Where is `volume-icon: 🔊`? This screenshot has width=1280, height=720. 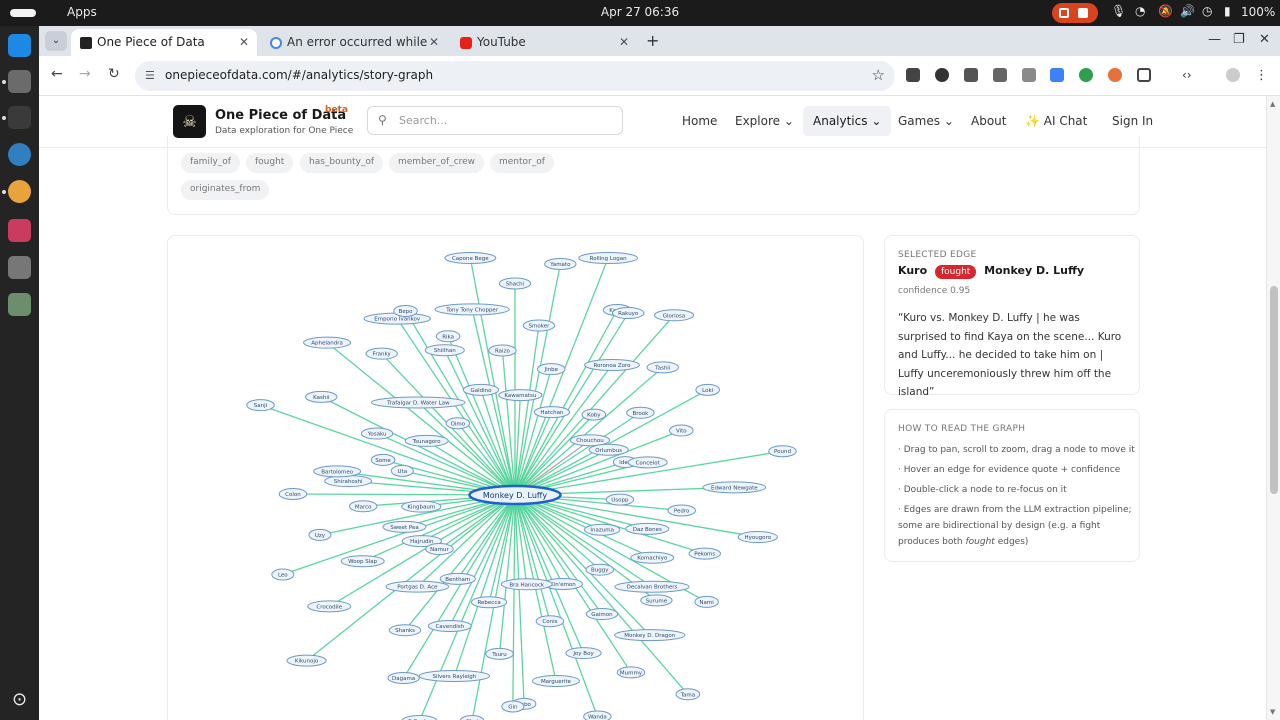 volume-icon: 🔊 is located at coordinates (1187, 11).